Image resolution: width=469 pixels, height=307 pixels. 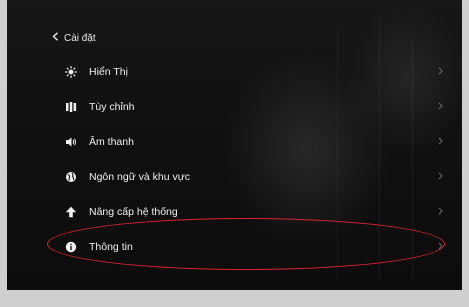 What do you see at coordinates (111, 246) in the screenshot?
I see `menu-item-label: Thông tin` at bounding box center [111, 246].